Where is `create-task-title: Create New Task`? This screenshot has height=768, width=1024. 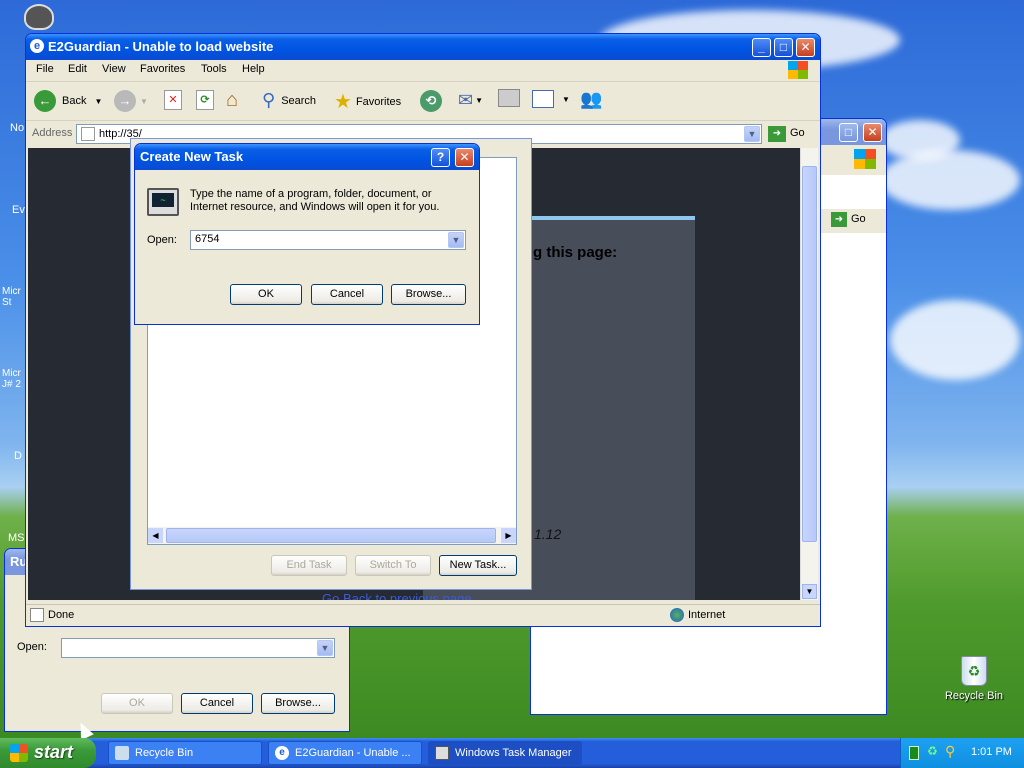
create-task-title: Create New Task is located at coordinates (192, 156).